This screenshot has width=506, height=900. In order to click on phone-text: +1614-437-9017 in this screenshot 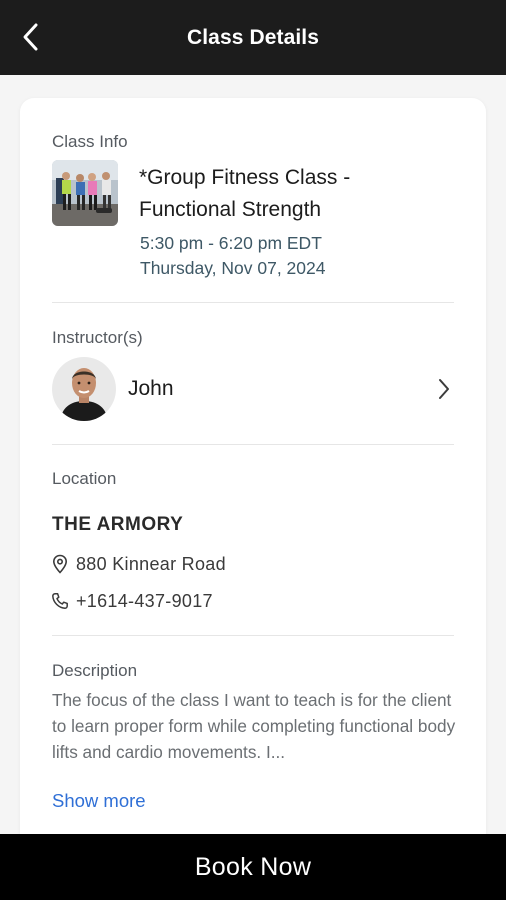, I will do `click(144, 601)`.